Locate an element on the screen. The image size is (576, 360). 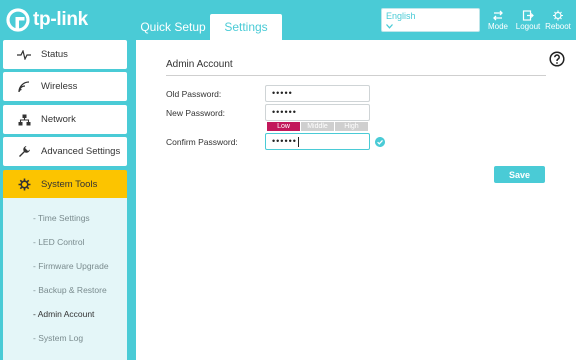
text-caret is located at coordinates (298, 141).